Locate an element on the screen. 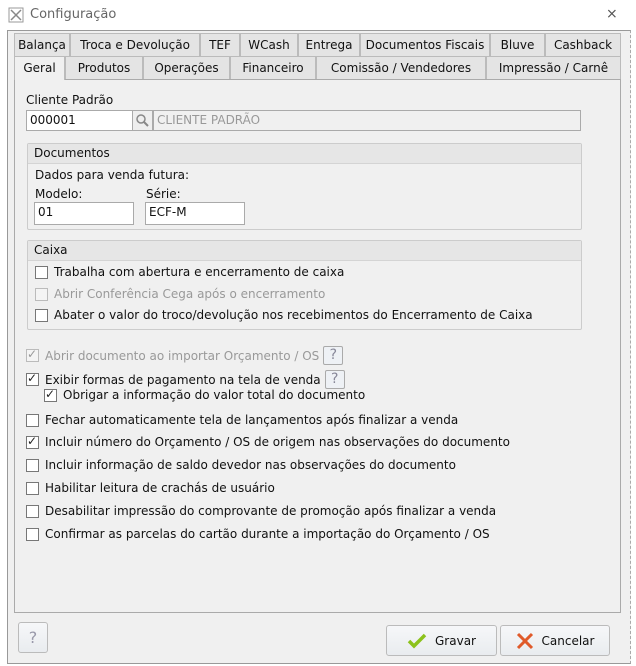 This screenshot has width=636, height=666. serie-label: Série: is located at coordinates (163, 194).